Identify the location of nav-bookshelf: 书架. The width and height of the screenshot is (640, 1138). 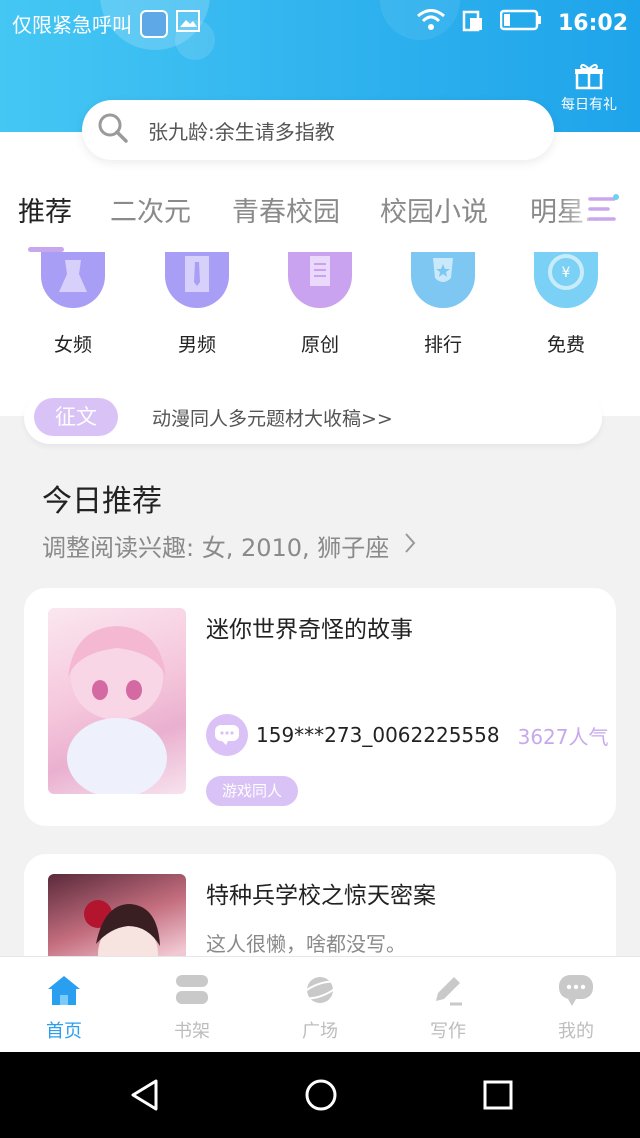
(192, 1008).